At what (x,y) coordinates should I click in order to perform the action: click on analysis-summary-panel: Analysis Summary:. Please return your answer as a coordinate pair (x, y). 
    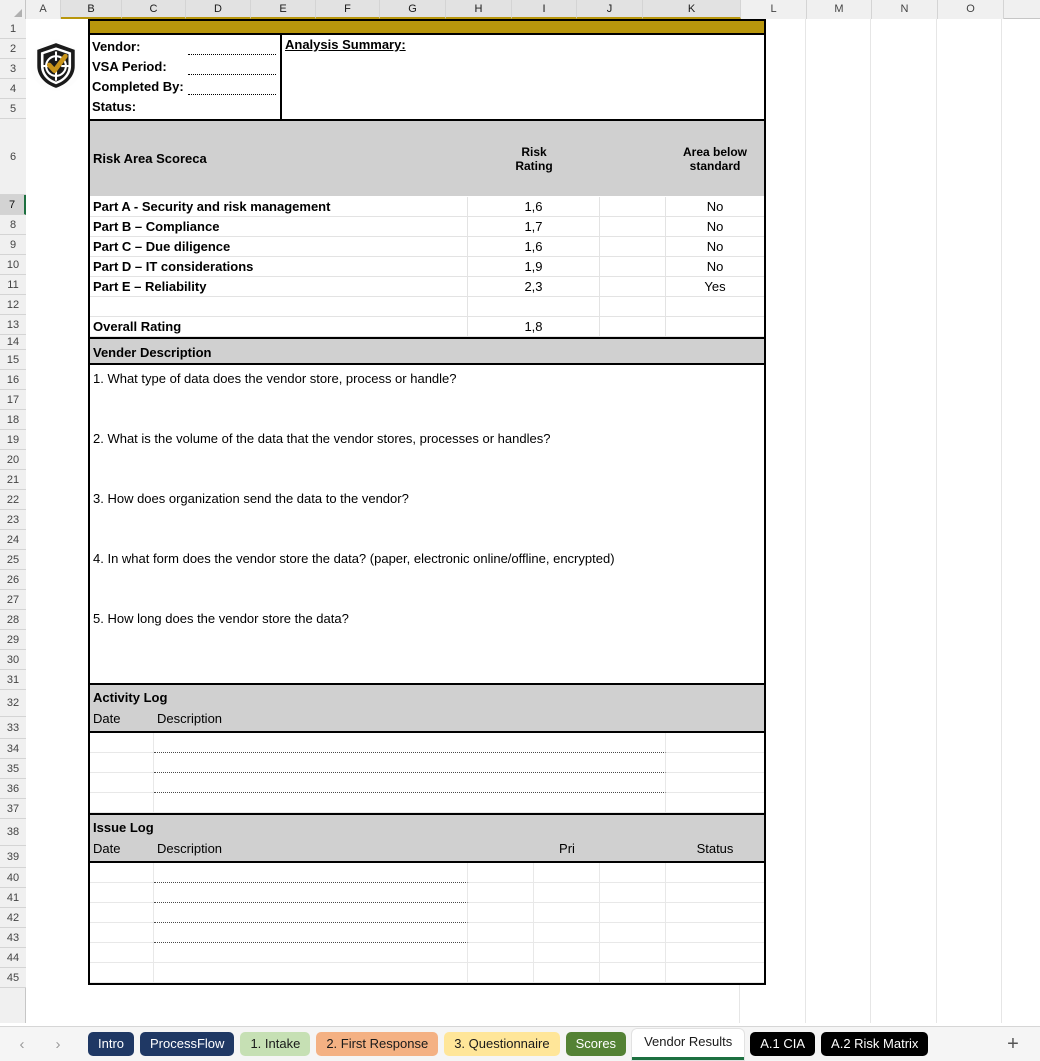
    Looking at the image, I should click on (523, 77).